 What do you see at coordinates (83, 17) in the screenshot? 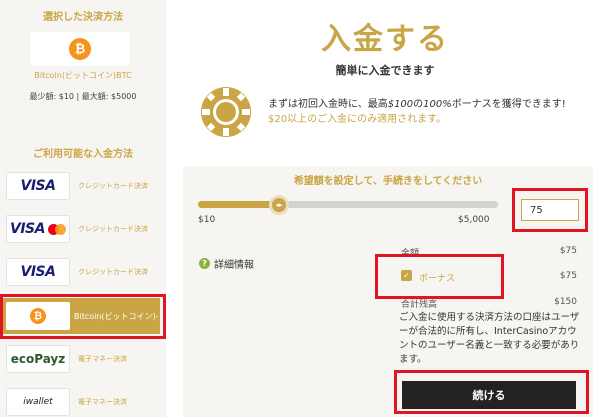
I see `selected-method-title: 選択した決済方法` at bounding box center [83, 17].